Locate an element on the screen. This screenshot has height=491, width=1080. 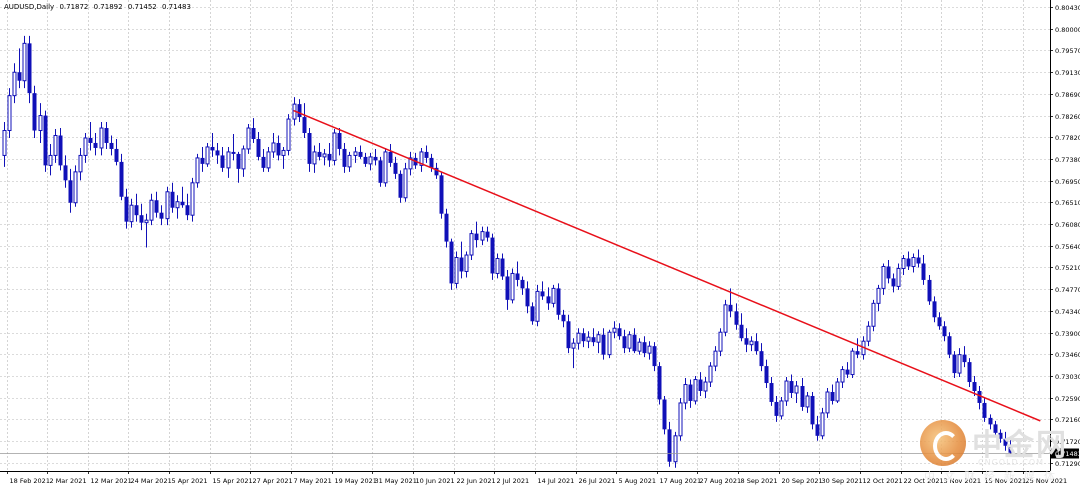
x-tick-label: 27 Aug 2021 is located at coordinates (721, 481).